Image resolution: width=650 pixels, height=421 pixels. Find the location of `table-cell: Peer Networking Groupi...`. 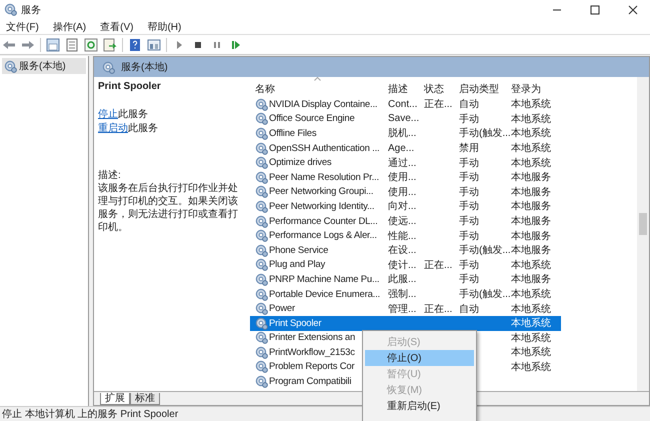

table-cell: Peer Networking Groupi... is located at coordinates (321, 192).